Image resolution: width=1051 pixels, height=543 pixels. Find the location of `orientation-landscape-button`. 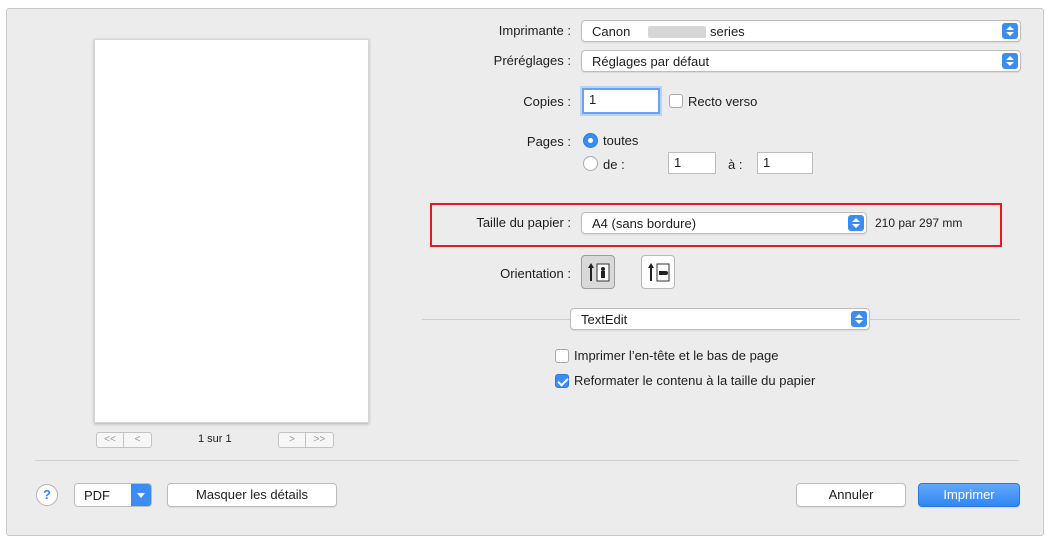

orientation-landscape-button is located at coordinates (658, 272).